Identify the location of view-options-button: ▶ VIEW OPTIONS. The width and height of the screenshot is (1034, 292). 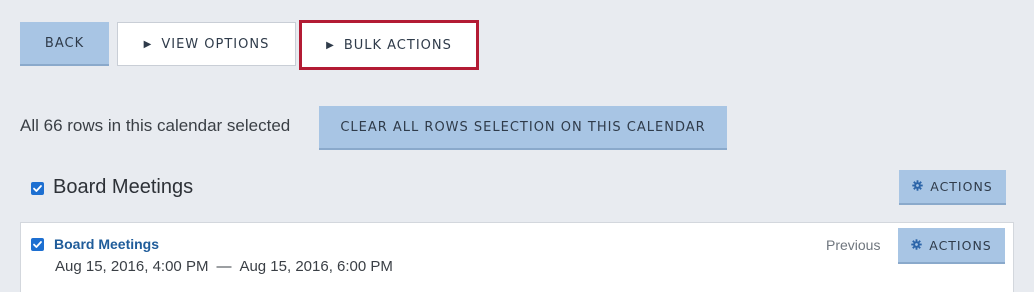
(206, 44).